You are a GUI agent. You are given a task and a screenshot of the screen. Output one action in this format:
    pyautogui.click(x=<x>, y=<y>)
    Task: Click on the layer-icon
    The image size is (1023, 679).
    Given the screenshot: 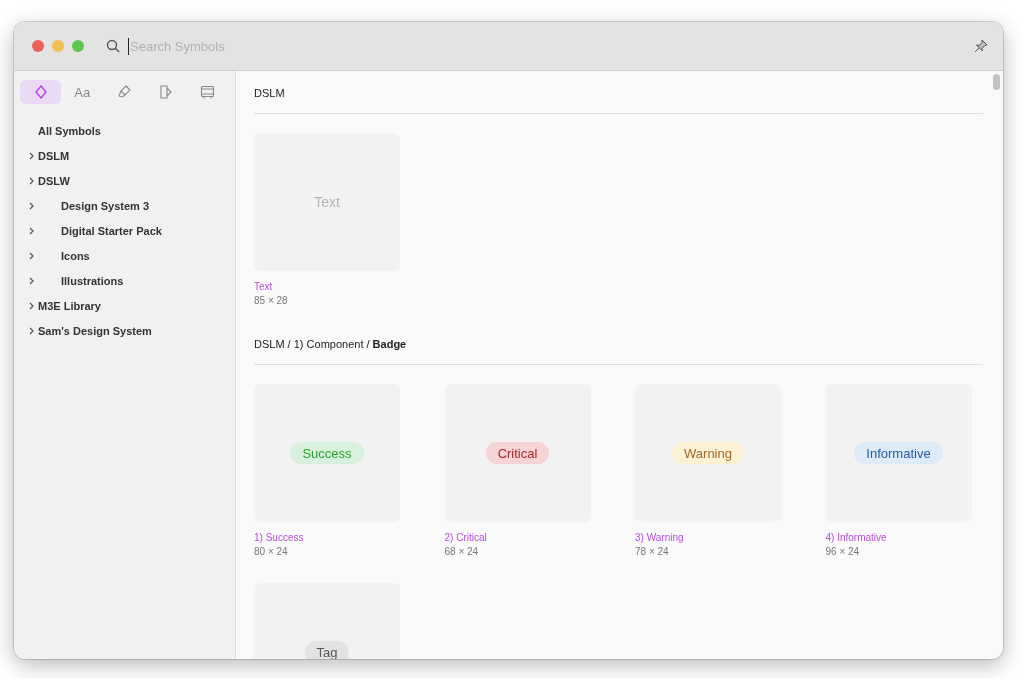 What is the action you would take?
    pyautogui.click(x=165, y=92)
    